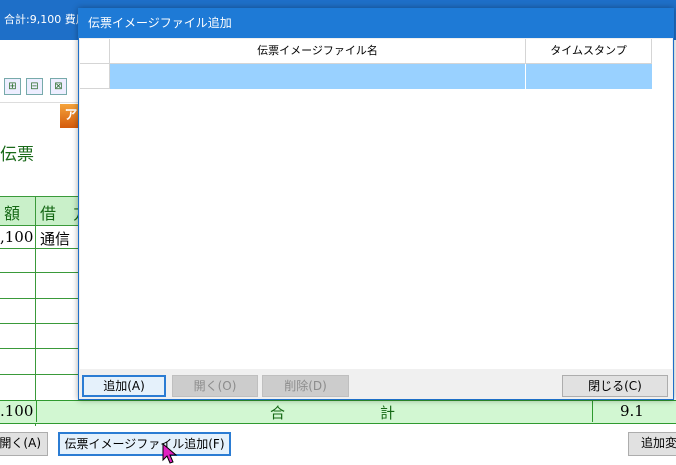 The image size is (676, 465). What do you see at coordinates (305, 386) in the screenshot?
I see `dialog-delete-button: 削除(D)` at bounding box center [305, 386].